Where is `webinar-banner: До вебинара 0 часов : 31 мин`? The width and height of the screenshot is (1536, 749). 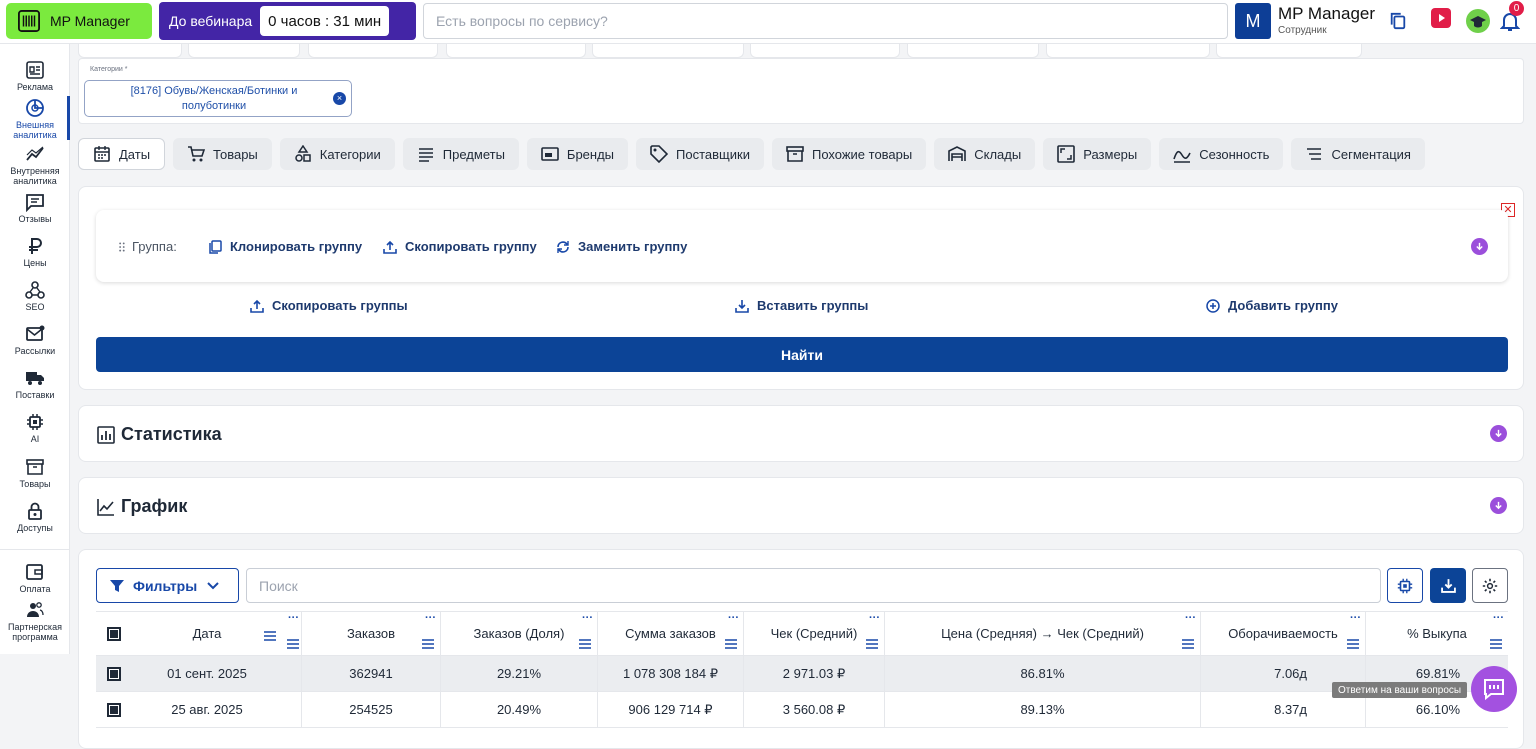
webinar-banner: До вебинара 0 часов : 31 мин is located at coordinates (287, 21).